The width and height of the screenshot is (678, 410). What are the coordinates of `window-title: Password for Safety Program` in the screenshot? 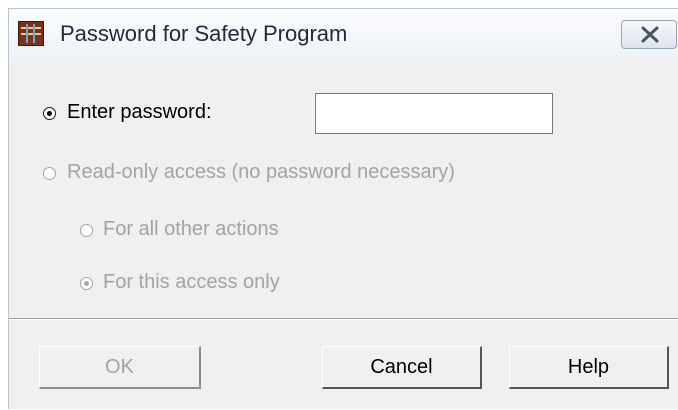 It's located at (204, 33).